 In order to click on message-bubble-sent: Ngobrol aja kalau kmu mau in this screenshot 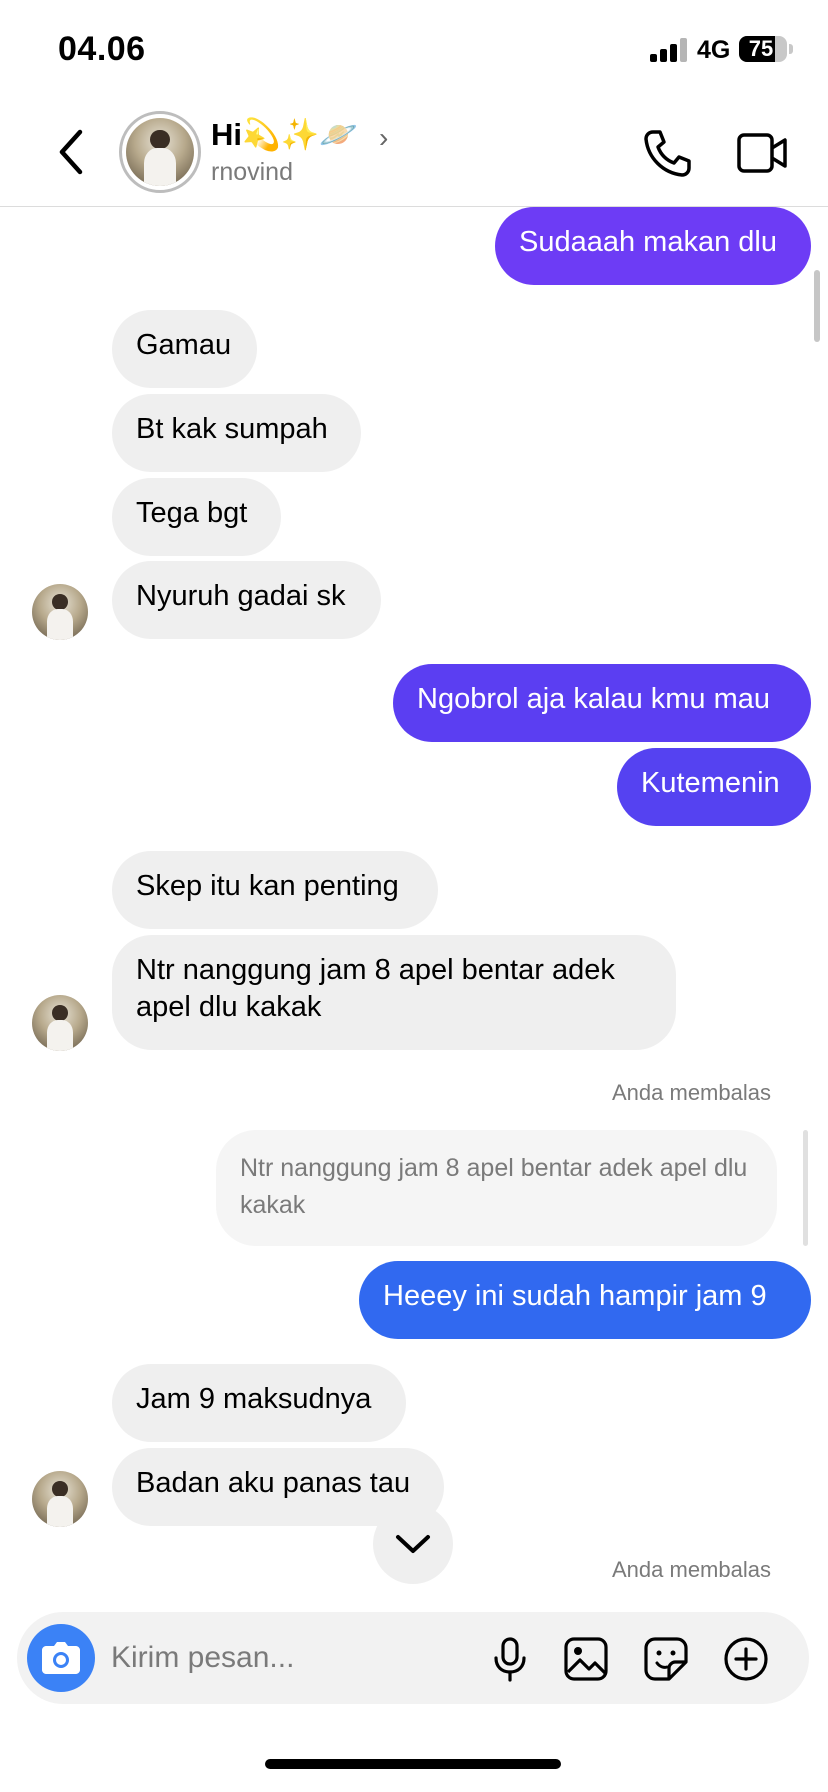, I will do `click(602, 703)`.